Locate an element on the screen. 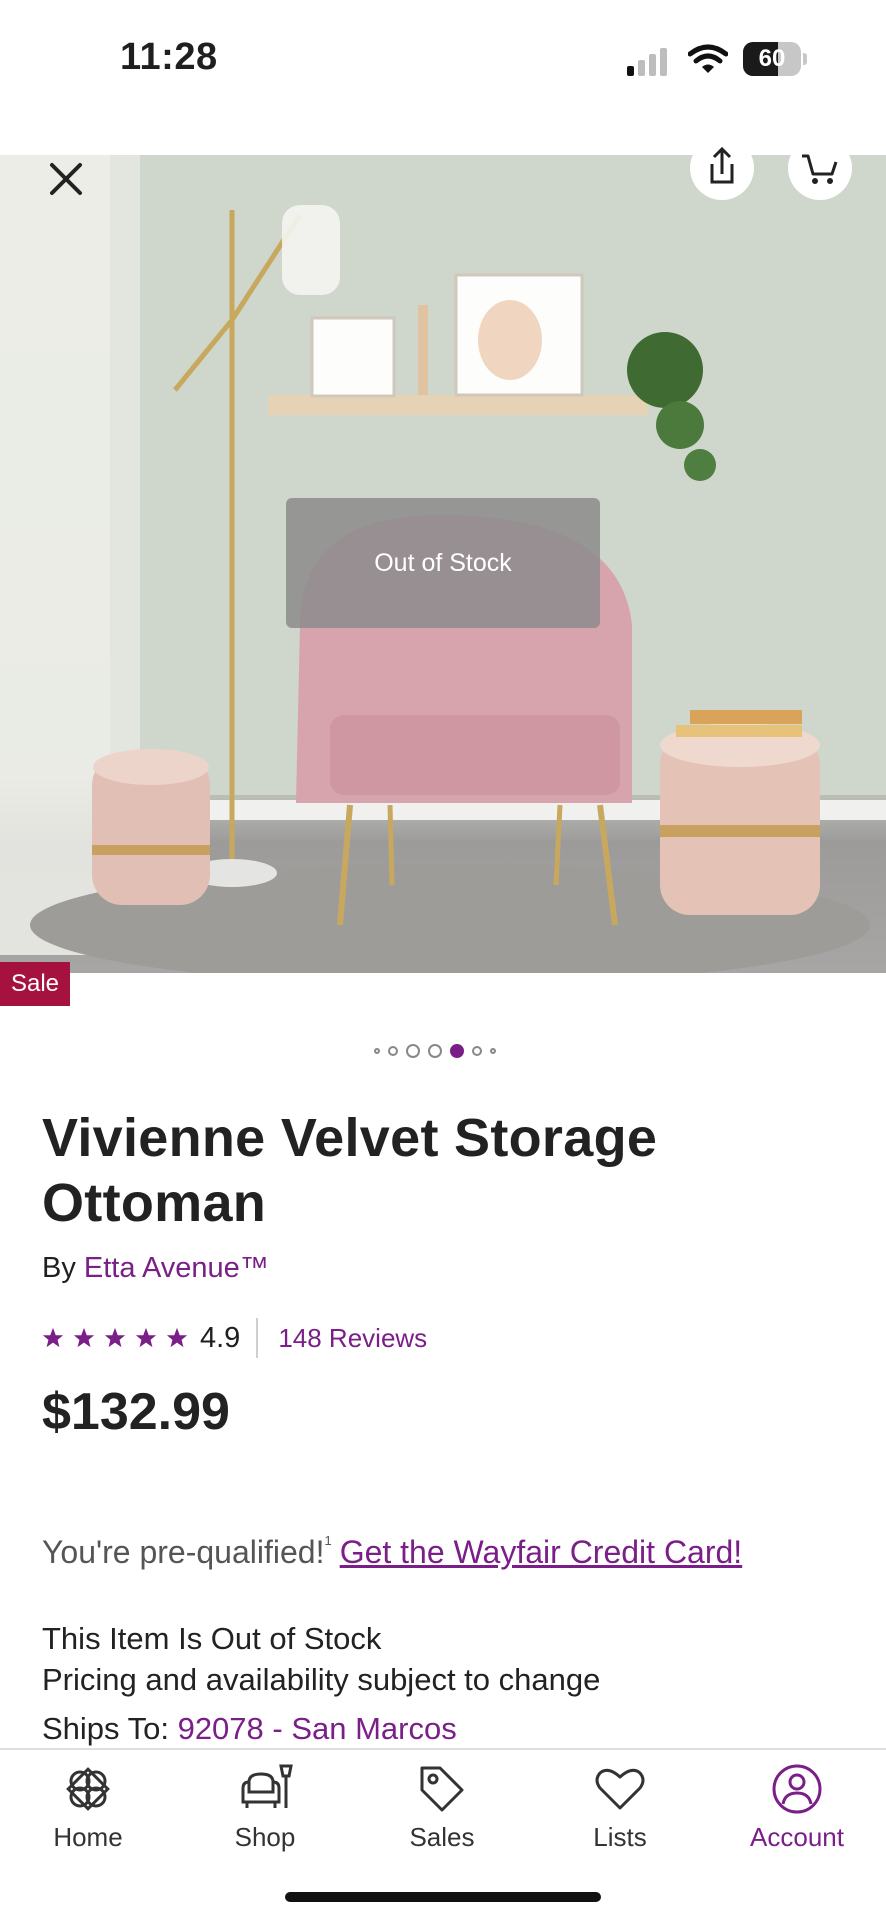 The image size is (886, 1922). tab-shop-label: Shop is located at coordinates (265, 1837).